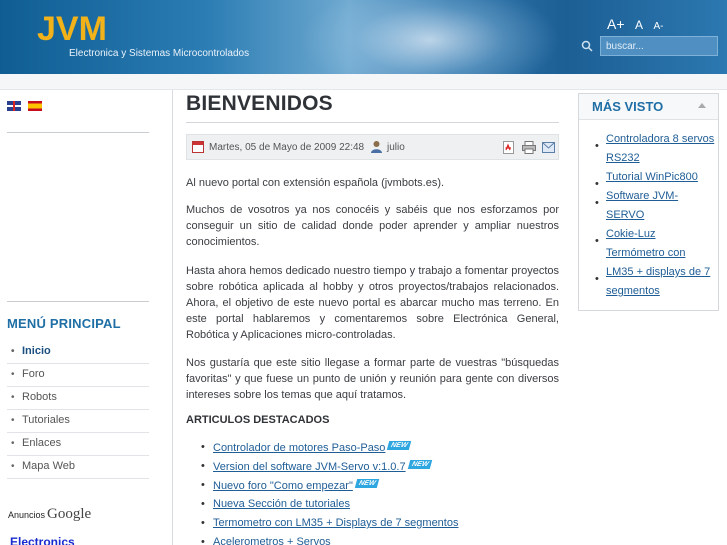  I want to click on most-viewed-title: MÁS VISTO, so click(628, 106).